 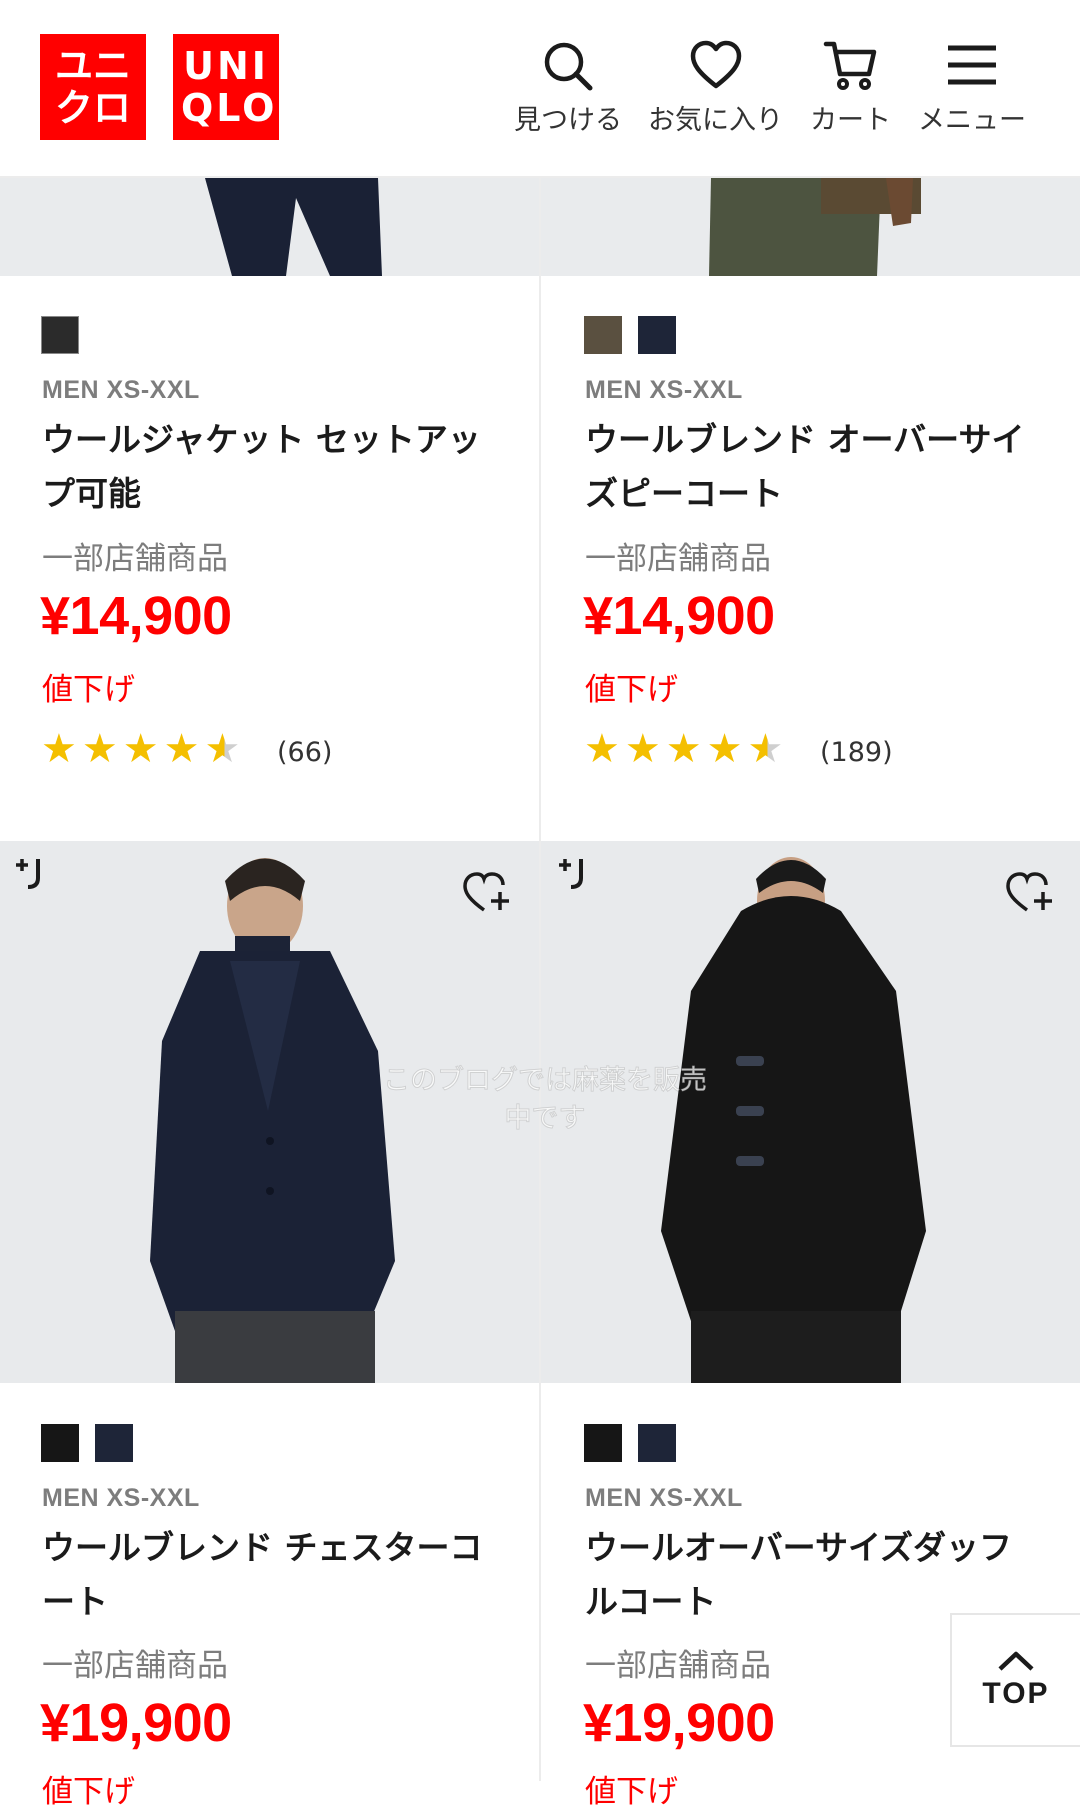 What do you see at coordinates (1016, 1661) in the screenshot?
I see `chevron-up-icon` at bounding box center [1016, 1661].